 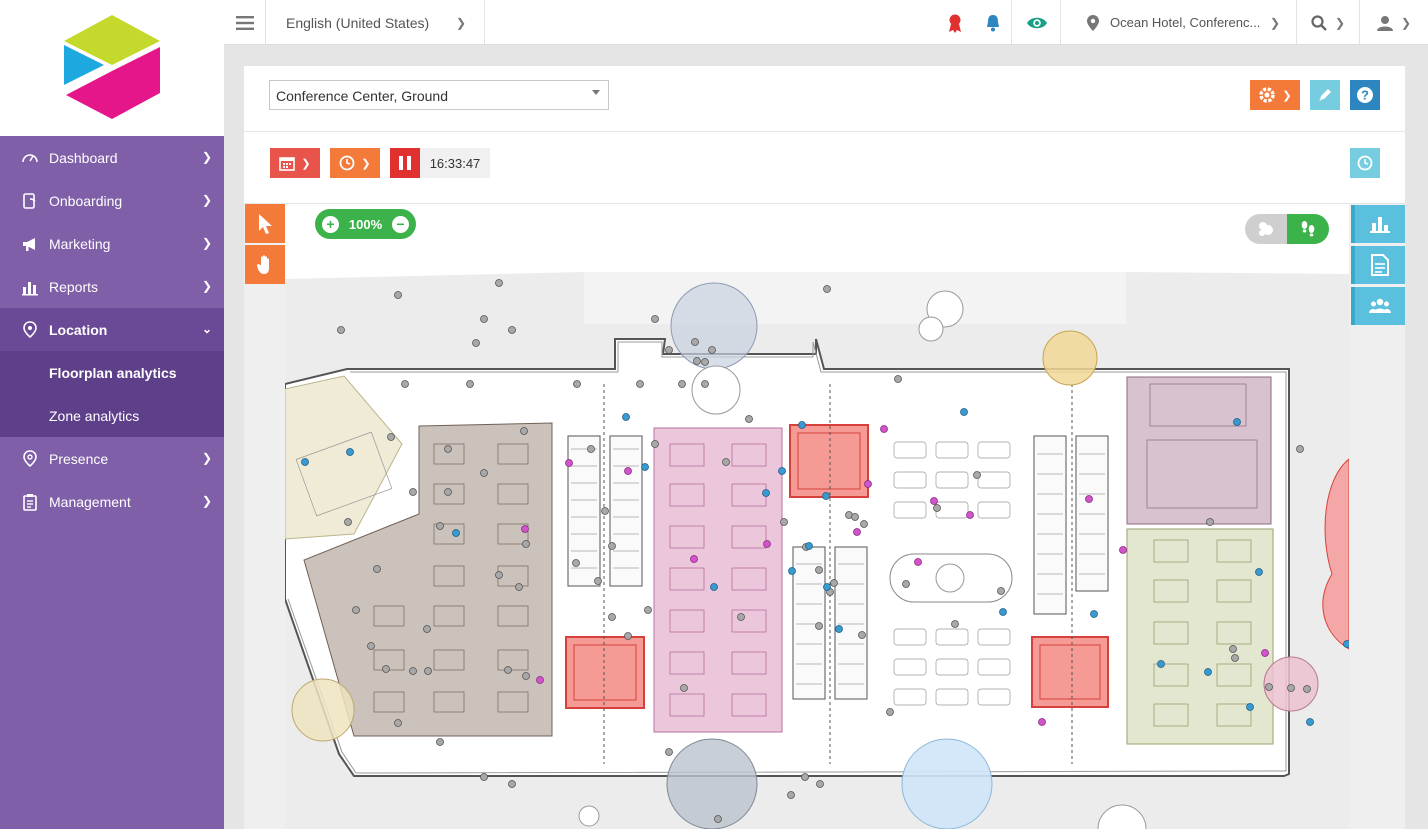 I want to click on brand-logo-icon, so click(x=112, y=67).